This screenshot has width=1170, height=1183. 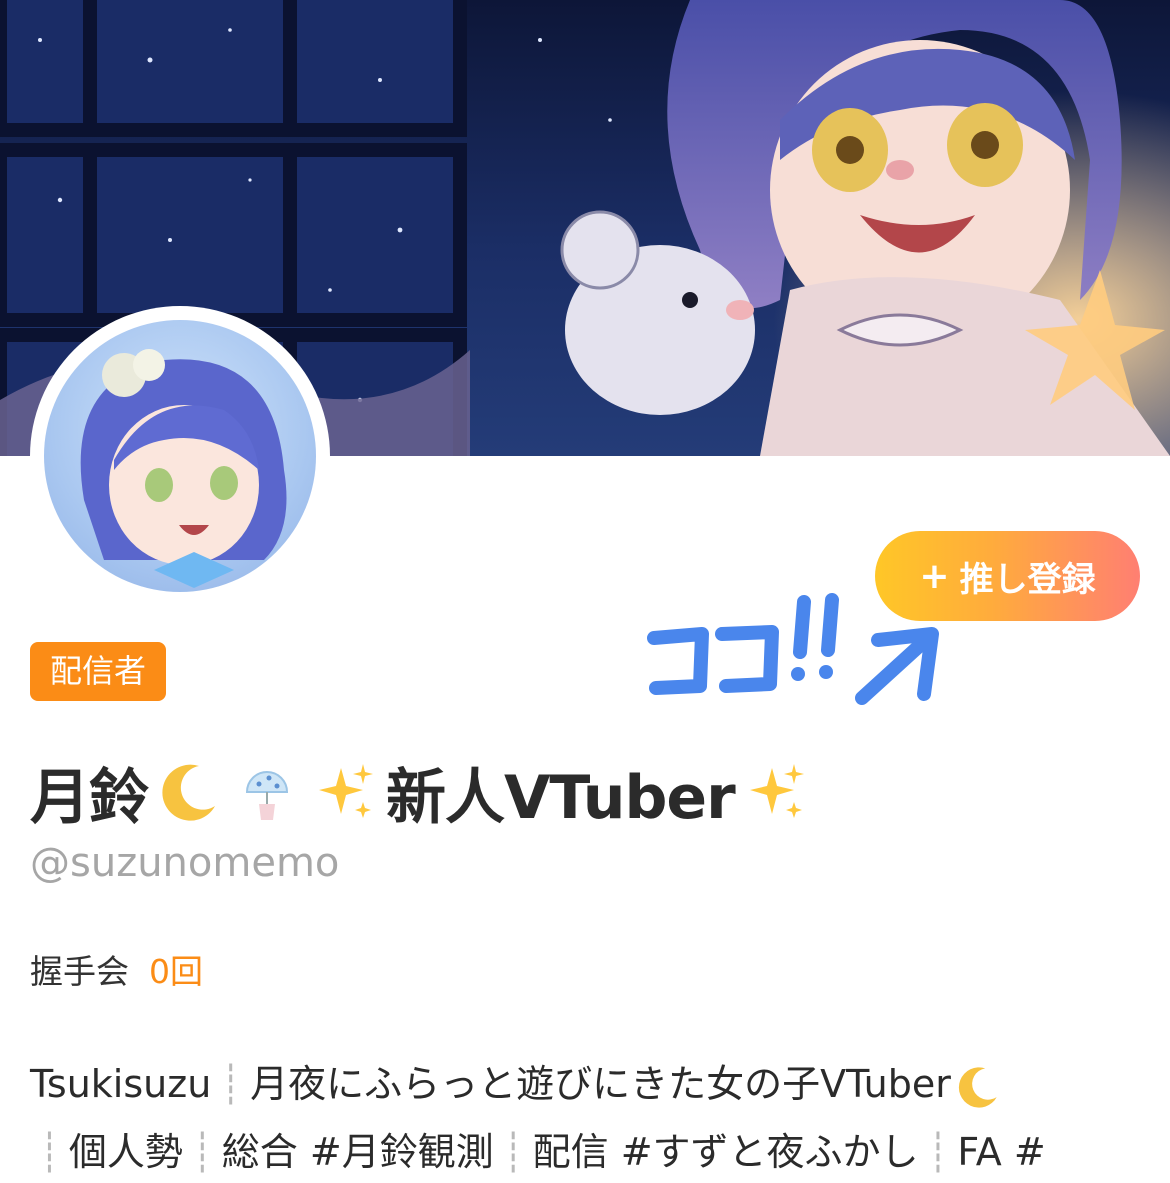 What do you see at coordinates (1001, 1152) in the screenshot?
I see `bio-segment: FA #` at bounding box center [1001, 1152].